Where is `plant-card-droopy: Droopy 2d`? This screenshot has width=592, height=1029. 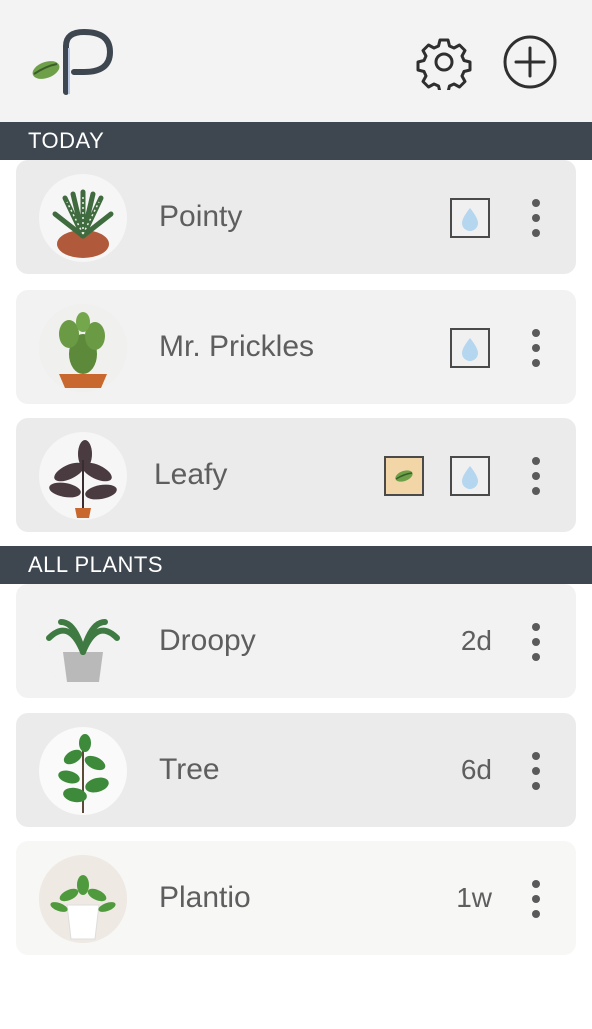 plant-card-droopy: Droopy 2d is located at coordinates (296, 641).